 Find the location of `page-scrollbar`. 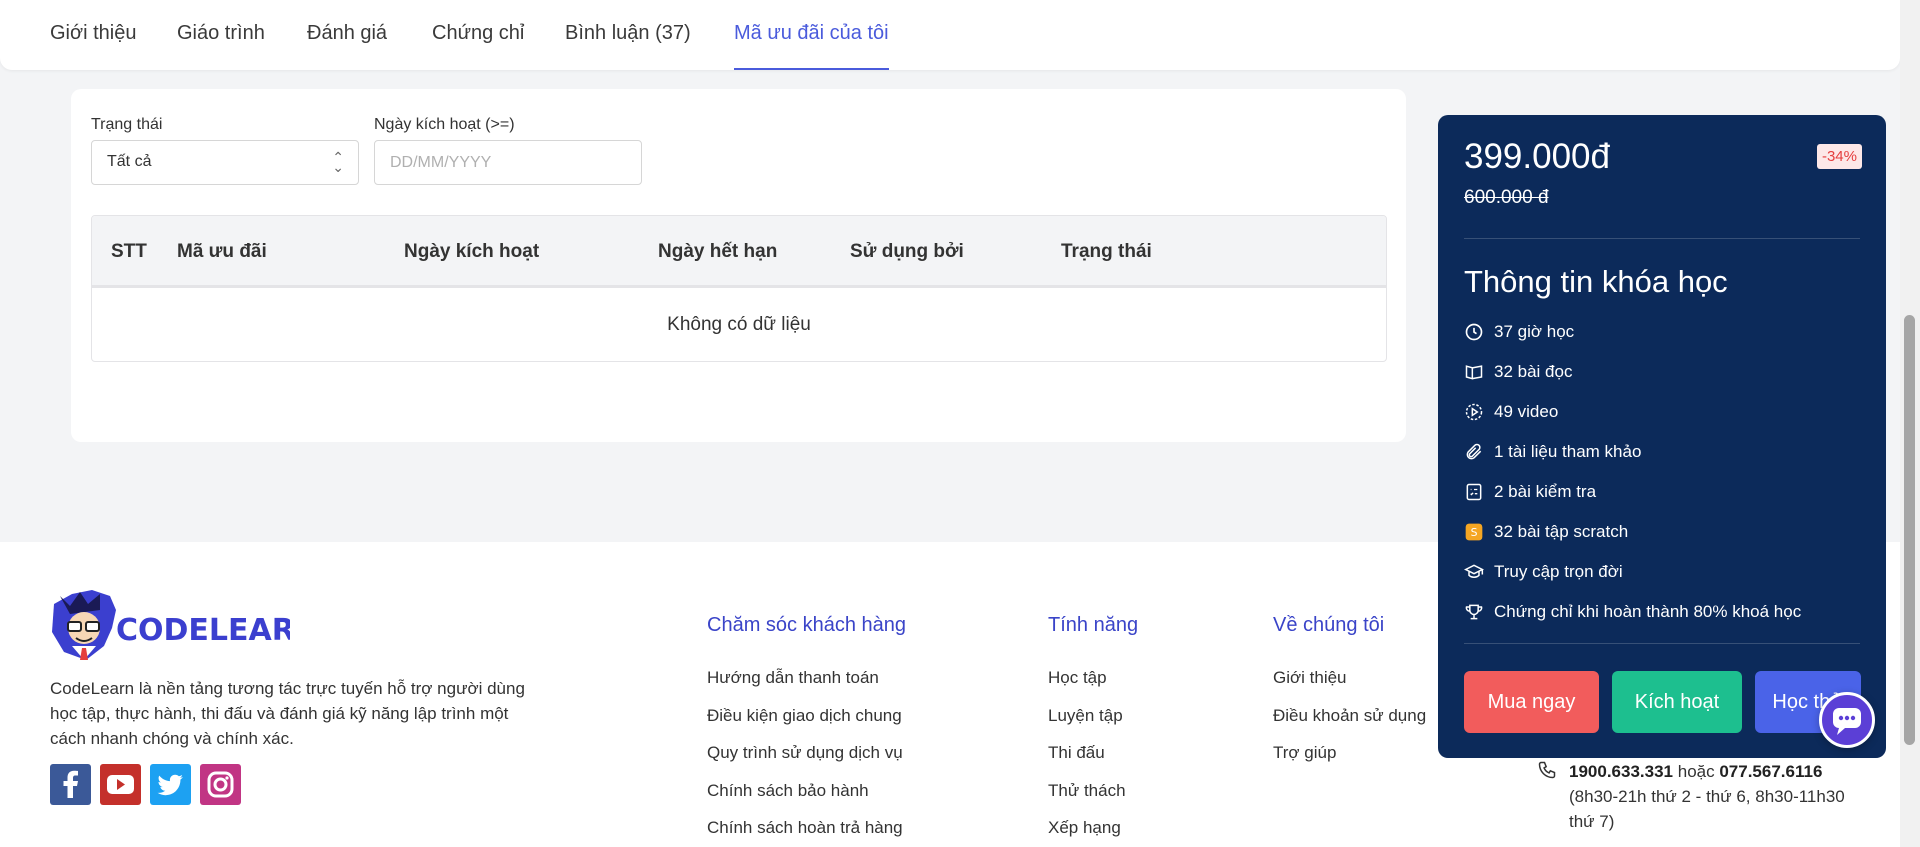

page-scrollbar is located at coordinates (1910, 423).